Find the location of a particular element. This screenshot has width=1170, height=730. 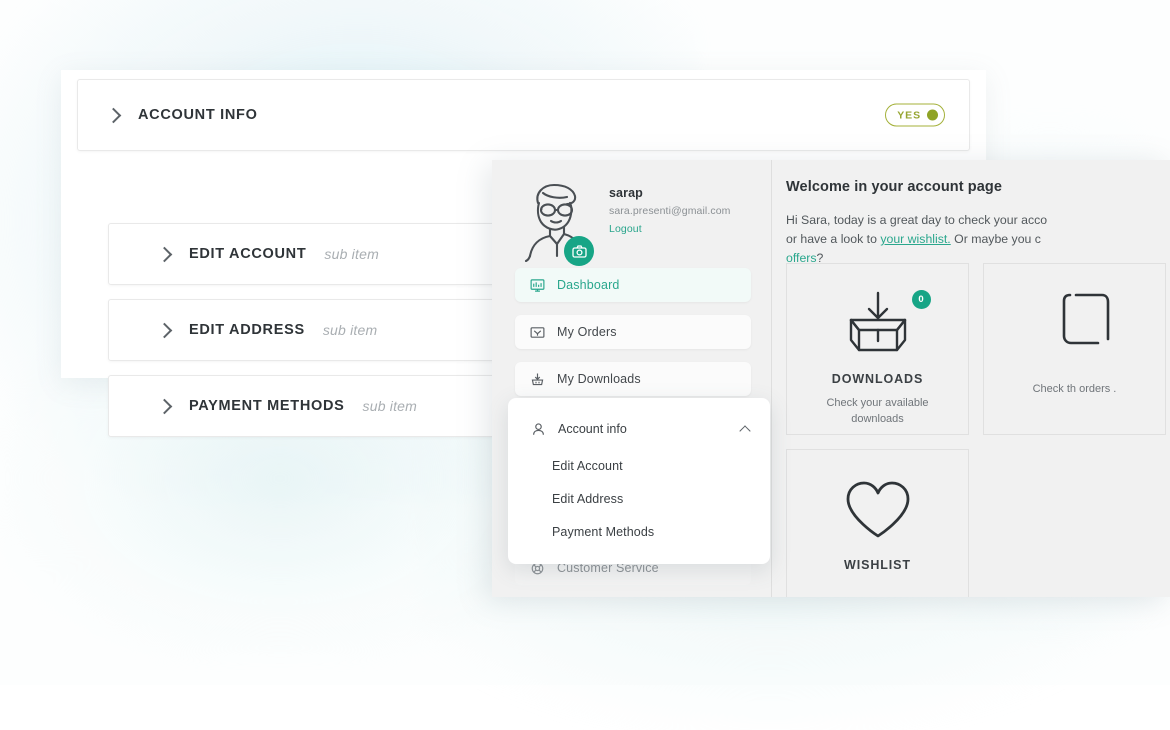

account-info-header: Account info is located at coordinates (639, 429).